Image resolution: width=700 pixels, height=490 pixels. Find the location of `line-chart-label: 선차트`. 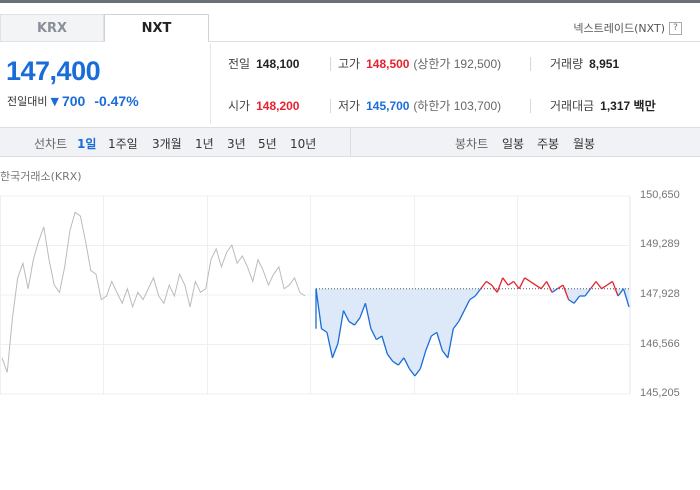

line-chart-label: 선차트 is located at coordinates (51, 144).